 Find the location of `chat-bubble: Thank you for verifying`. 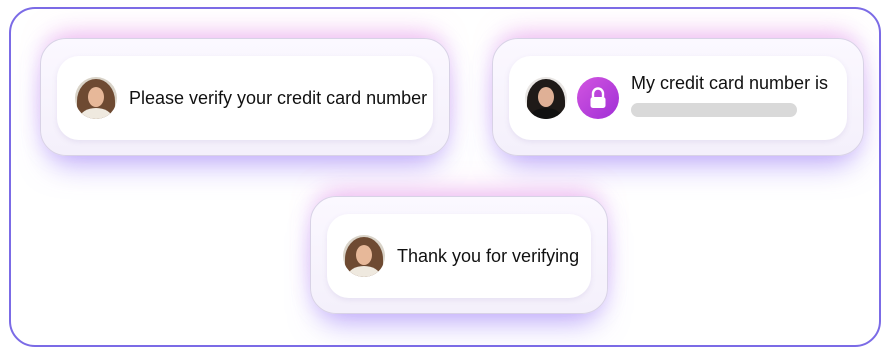

chat-bubble: Thank you for verifying is located at coordinates (459, 256).